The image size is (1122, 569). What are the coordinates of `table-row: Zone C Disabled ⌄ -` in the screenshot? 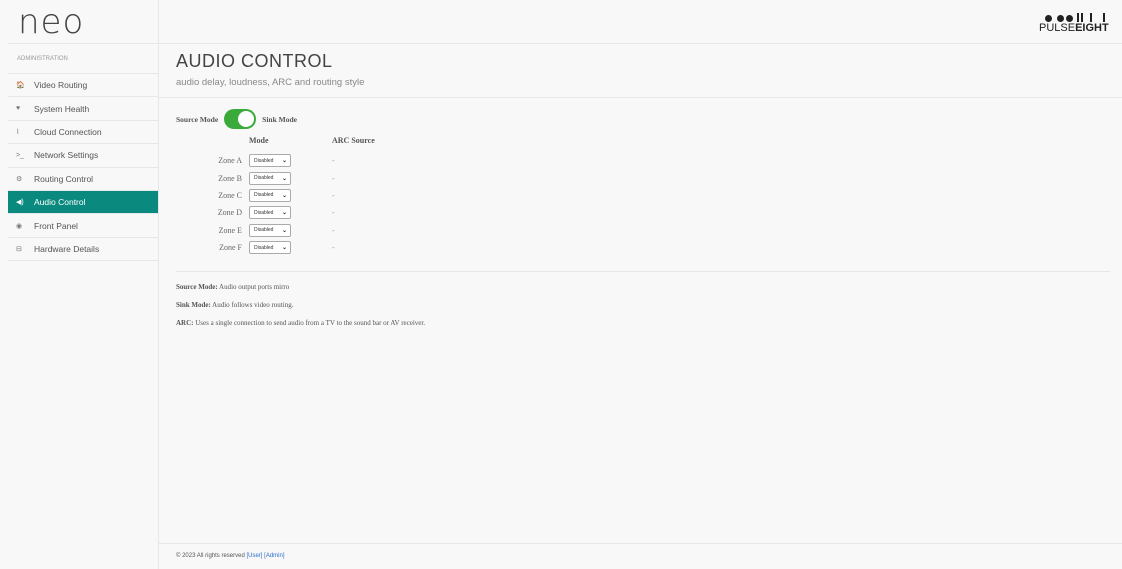 It's located at (282, 195).